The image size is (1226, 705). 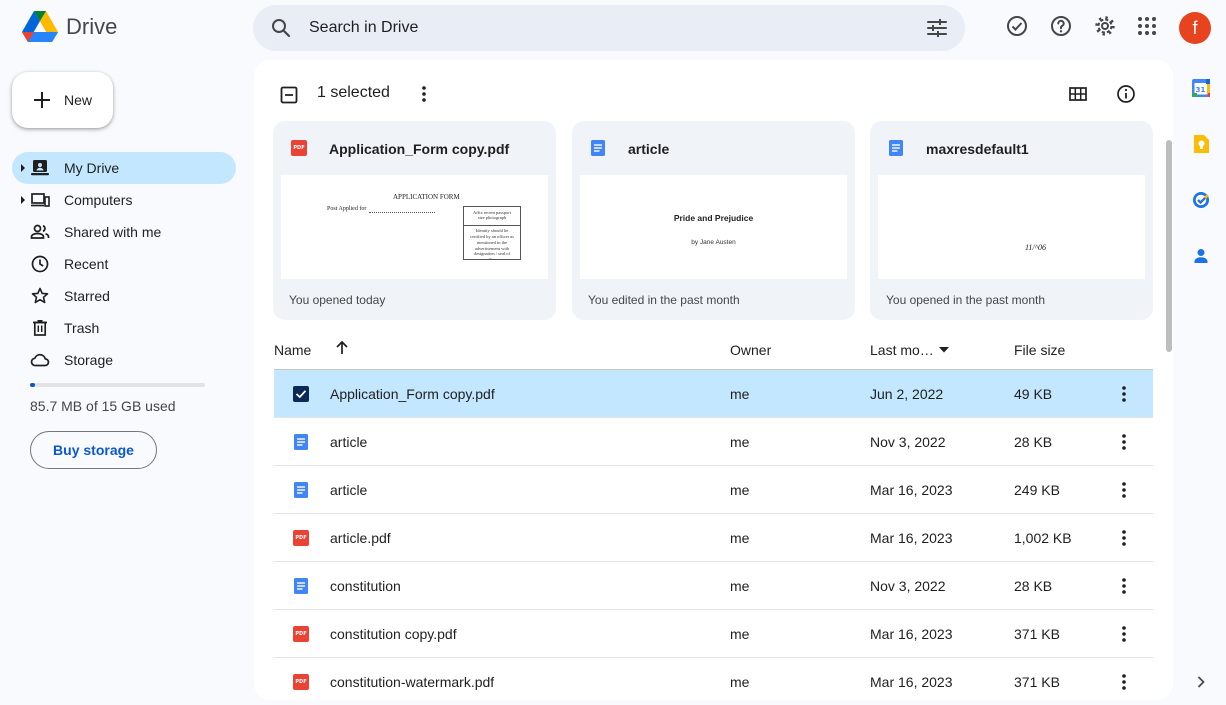 What do you see at coordinates (78, 100) in the screenshot?
I see `new-button-label: New` at bounding box center [78, 100].